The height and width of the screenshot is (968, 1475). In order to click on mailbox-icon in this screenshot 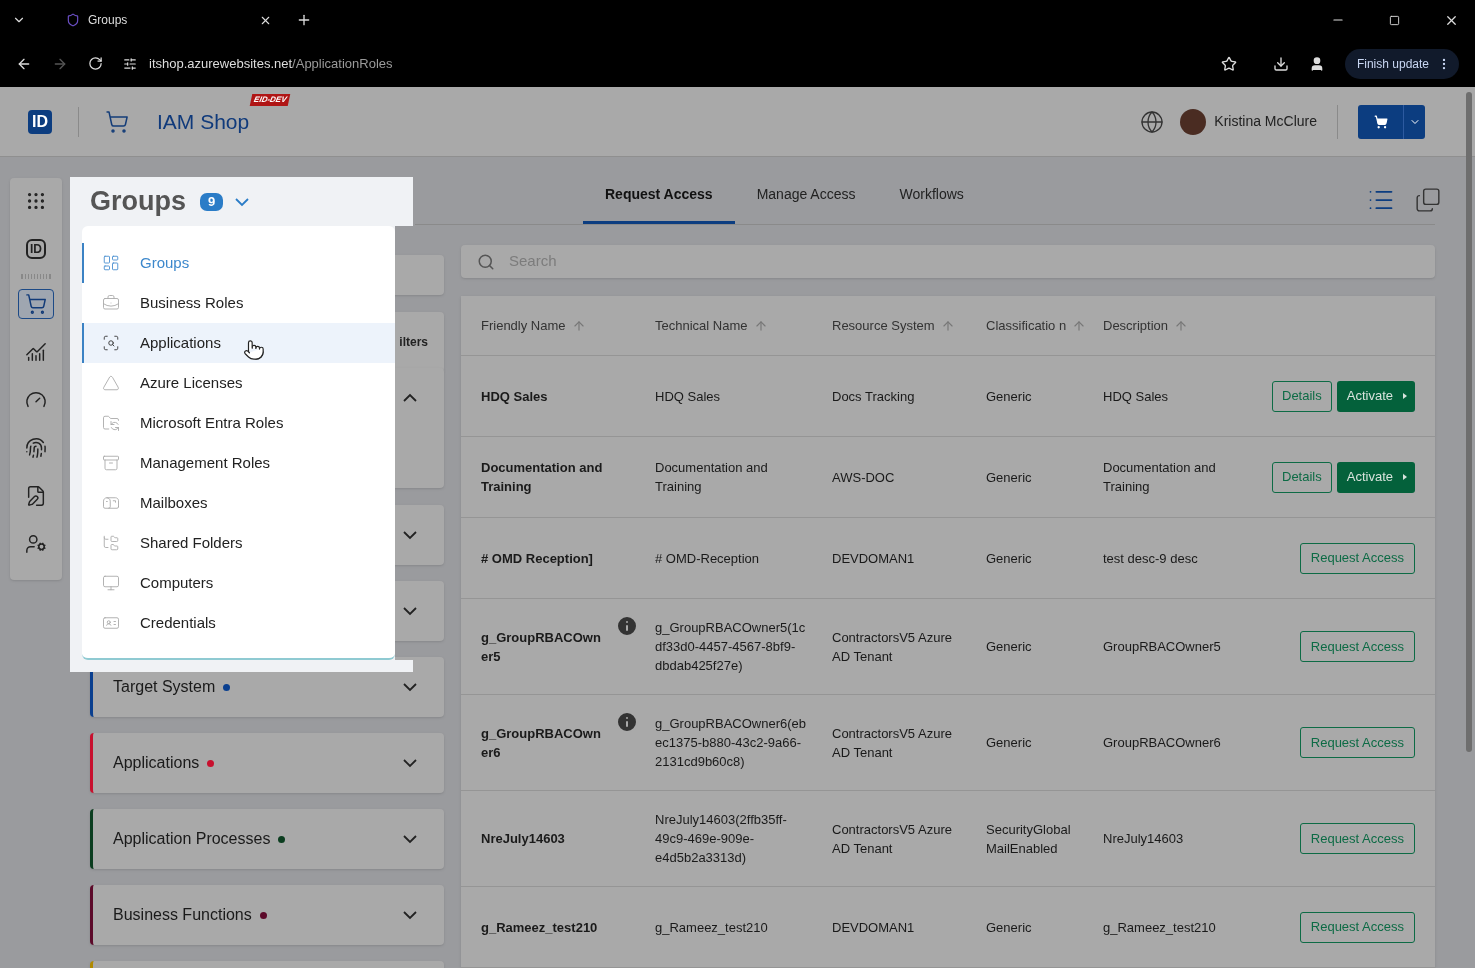, I will do `click(111, 503)`.